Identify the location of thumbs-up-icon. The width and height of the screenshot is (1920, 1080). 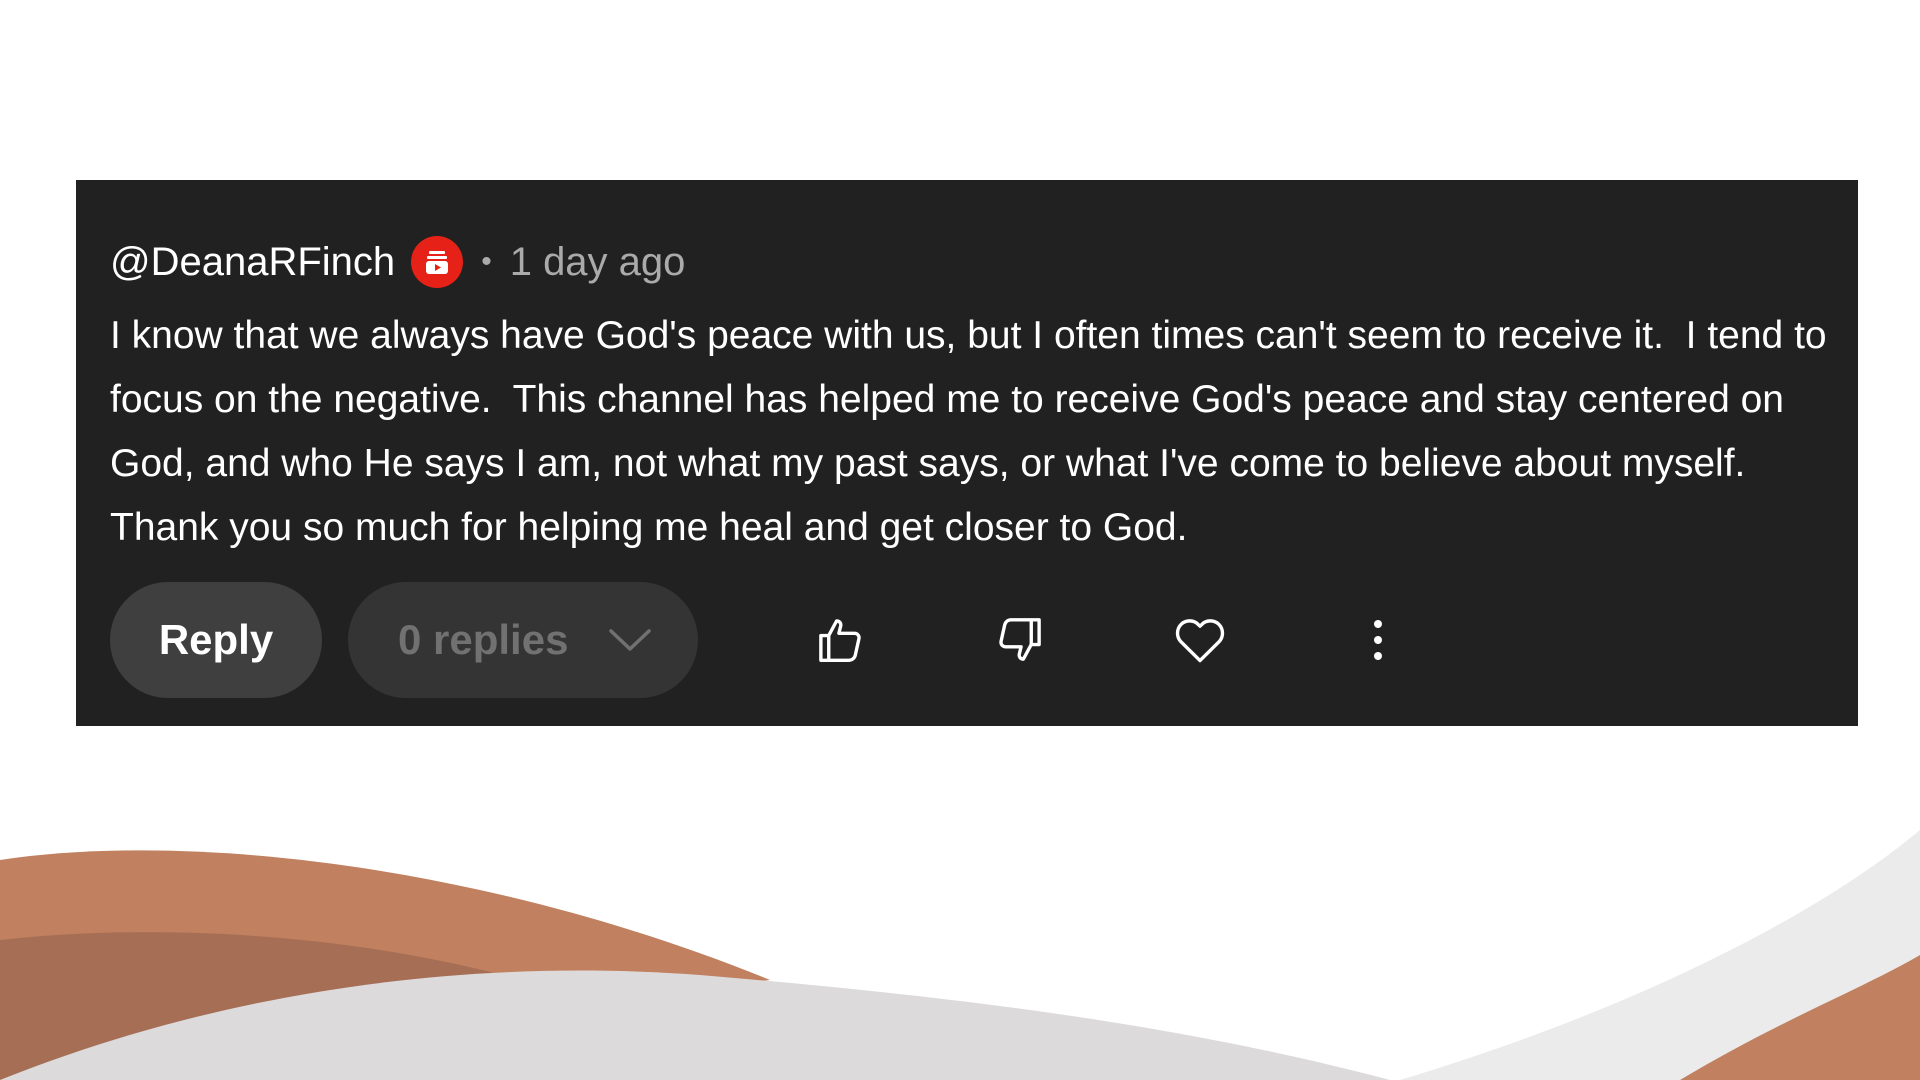
(840, 640).